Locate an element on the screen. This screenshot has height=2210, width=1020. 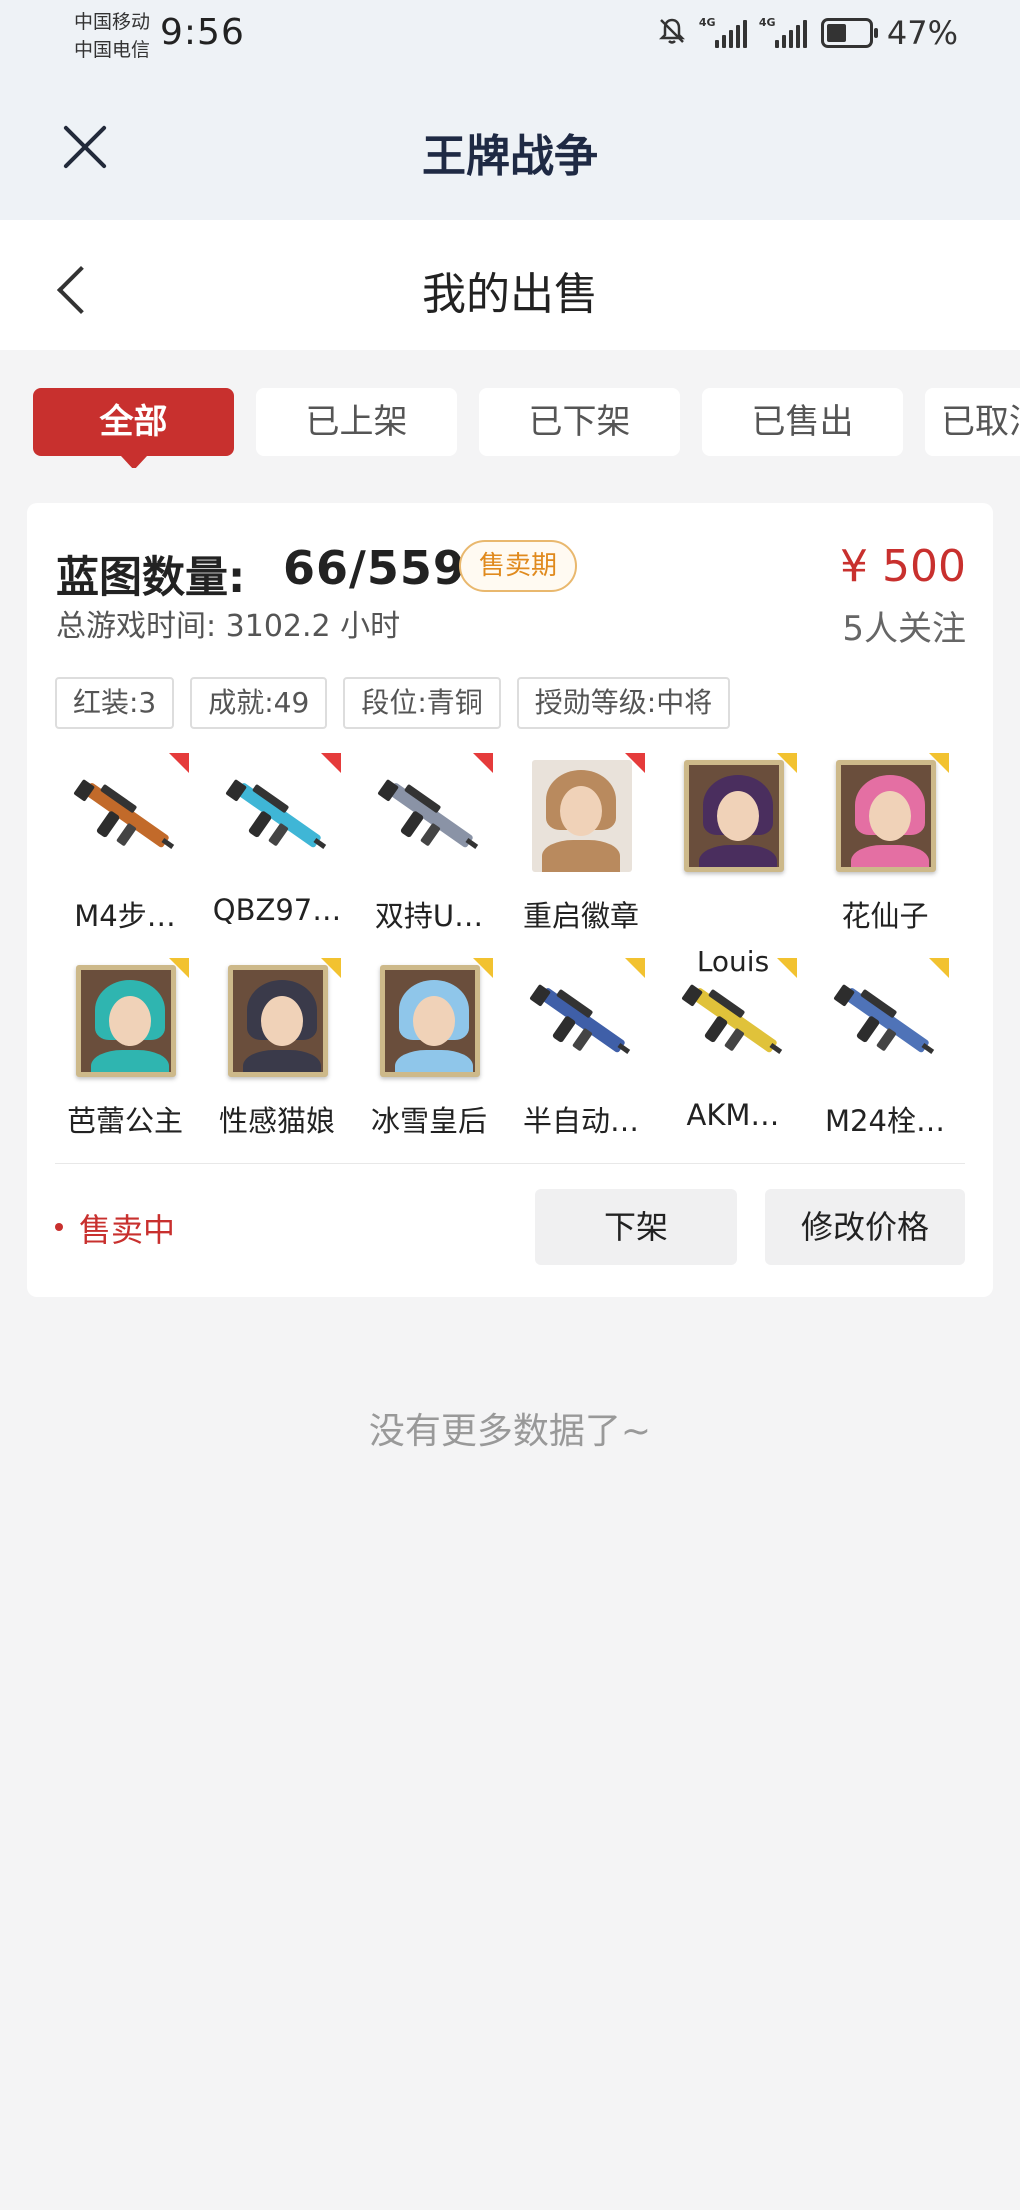
item-tile: 性感猫娘 is located at coordinates (277, 1058).